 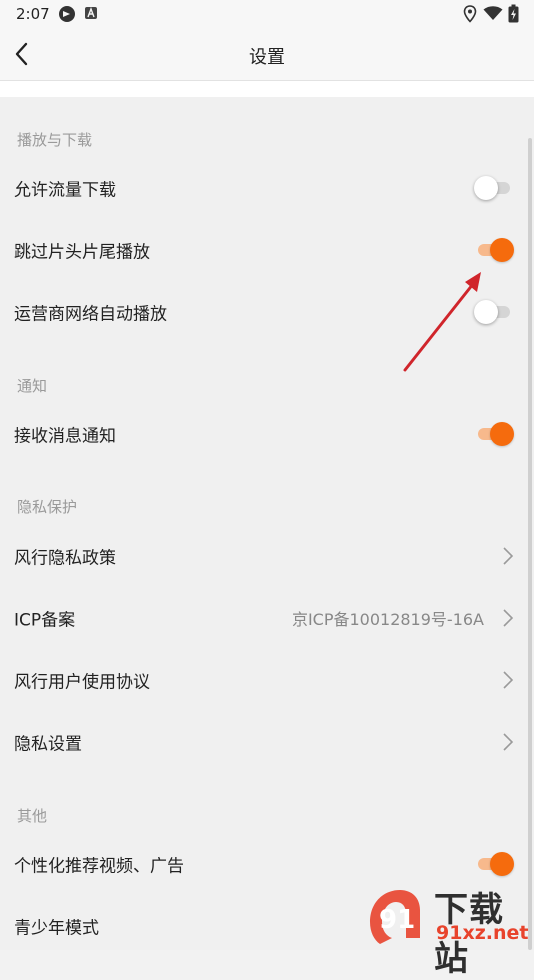 What do you see at coordinates (267, 14) in the screenshot?
I see `status-bar: 2:07` at bounding box center [267, 14].